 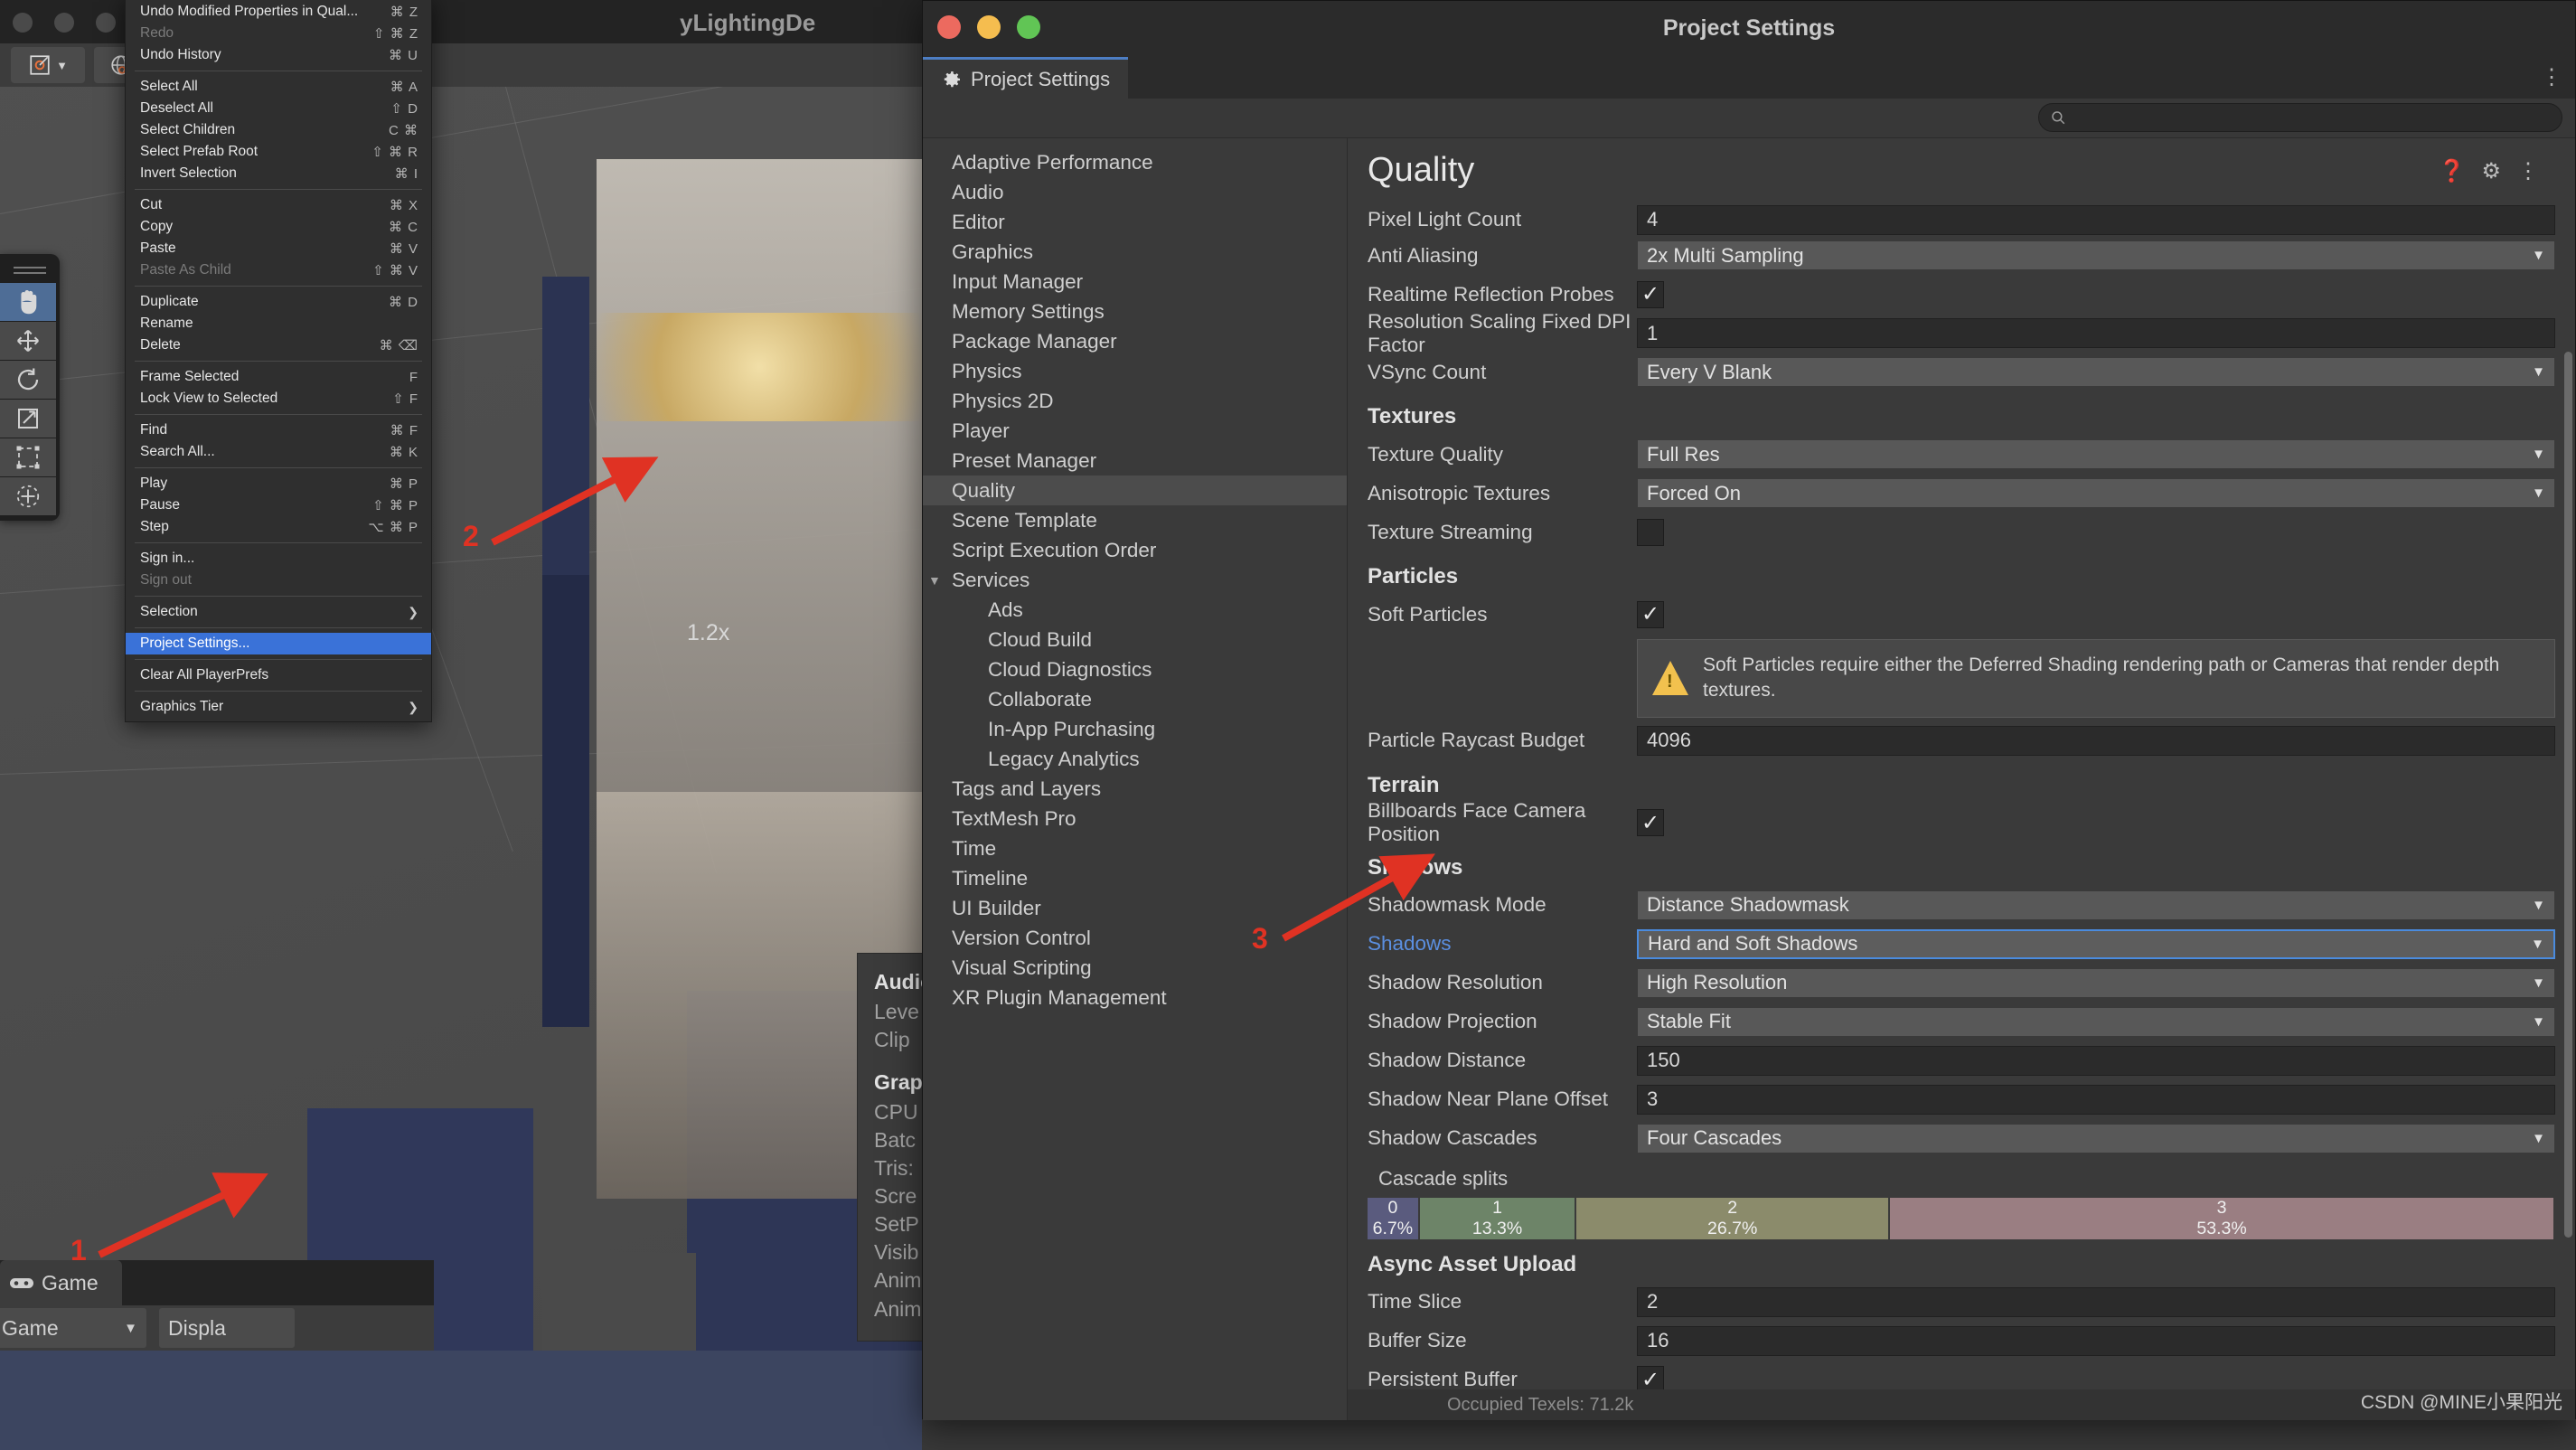 I want to click on annotation-number-3: 3, so click(x=1260, y=939).